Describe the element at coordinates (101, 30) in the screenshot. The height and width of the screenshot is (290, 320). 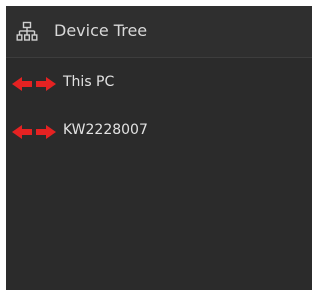
I see `panel-title: Device Tree` at that location.